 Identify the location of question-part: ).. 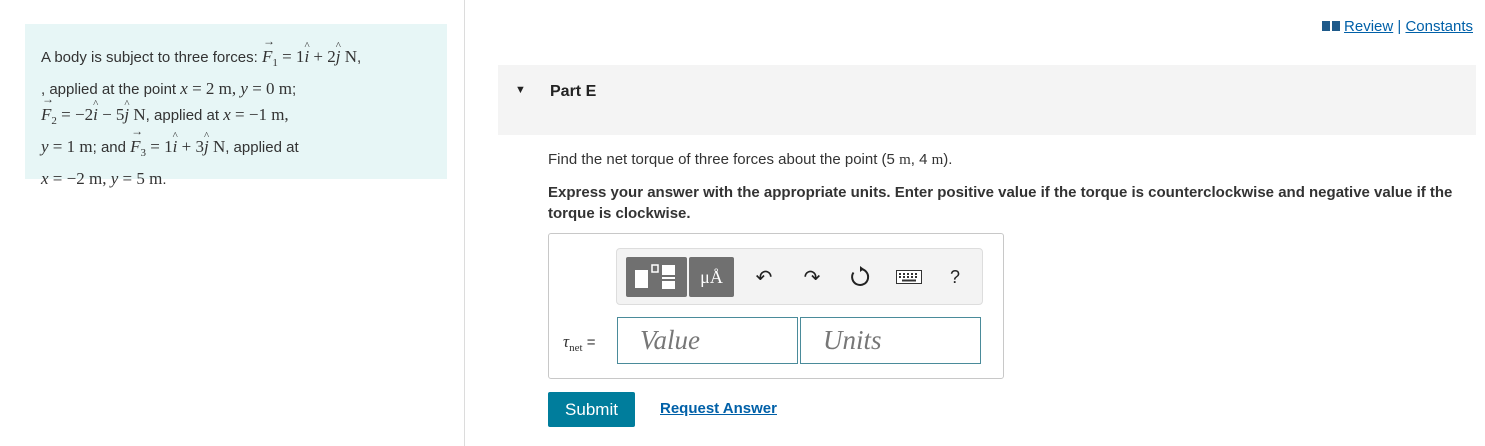
(948, 159).